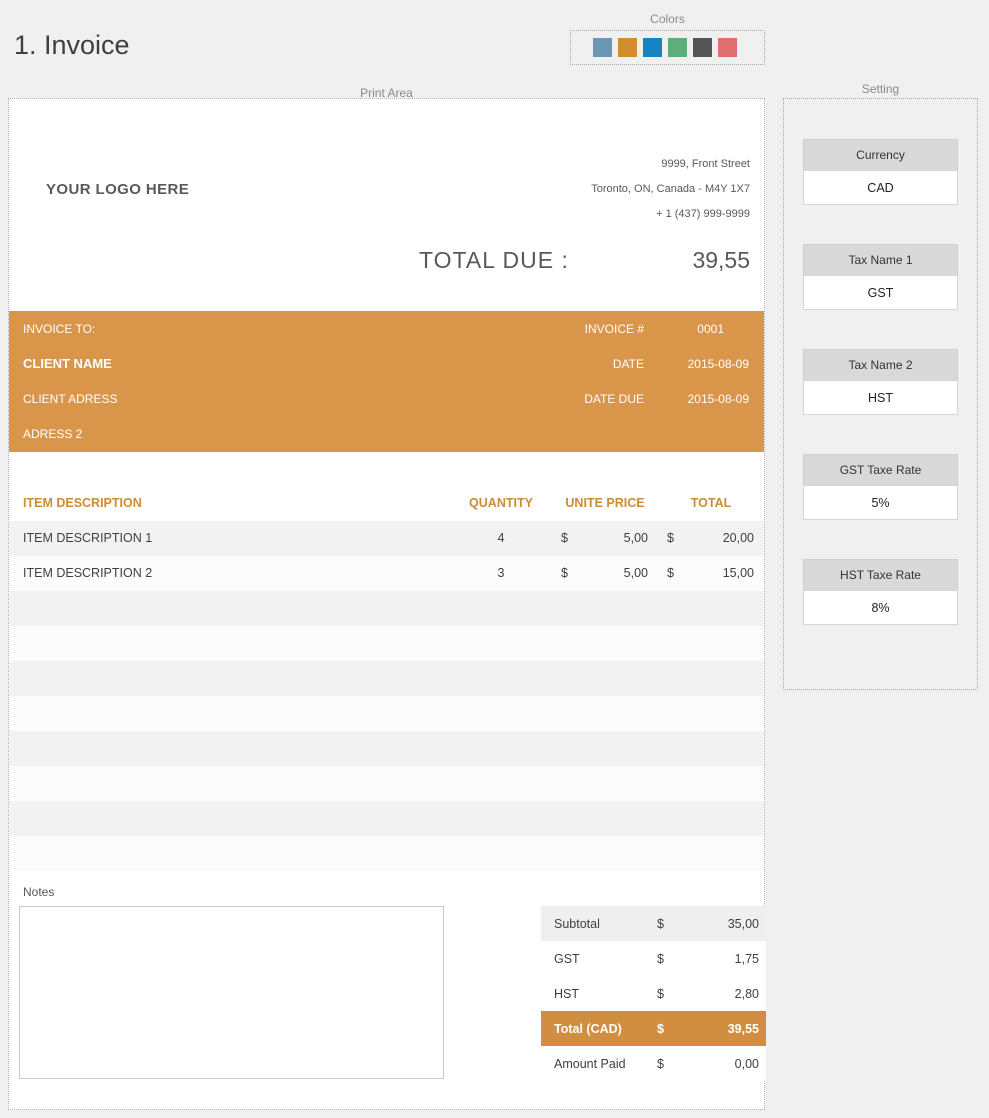  What do you see at coordinates (880, 187) in the screenshot?
I see `currency-field-value: CAD` at bounding box center [880, 187].